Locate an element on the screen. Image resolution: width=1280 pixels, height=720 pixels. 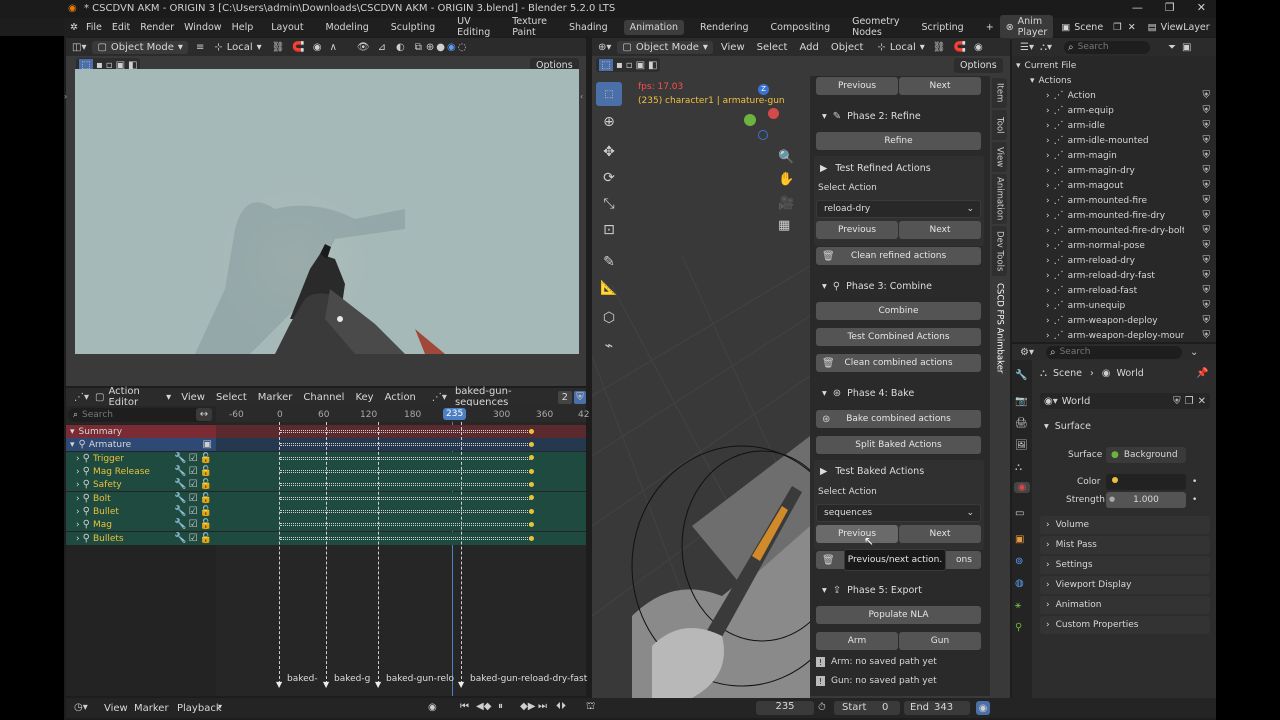
toolbar-expand-icon: › is located at coordinates (65, 96).